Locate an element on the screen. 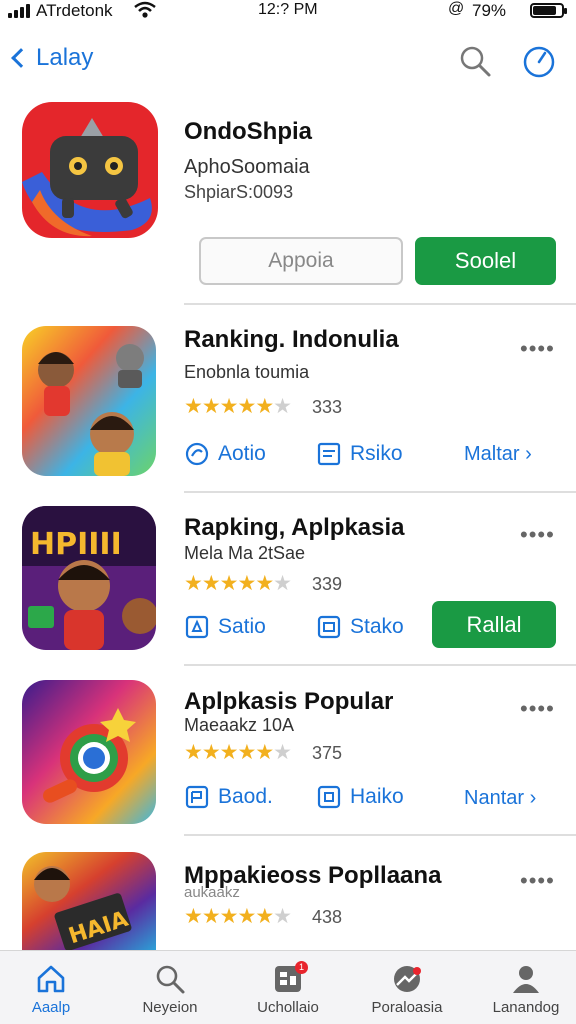  back-button: Lalay is located at coordinates (50, 58).